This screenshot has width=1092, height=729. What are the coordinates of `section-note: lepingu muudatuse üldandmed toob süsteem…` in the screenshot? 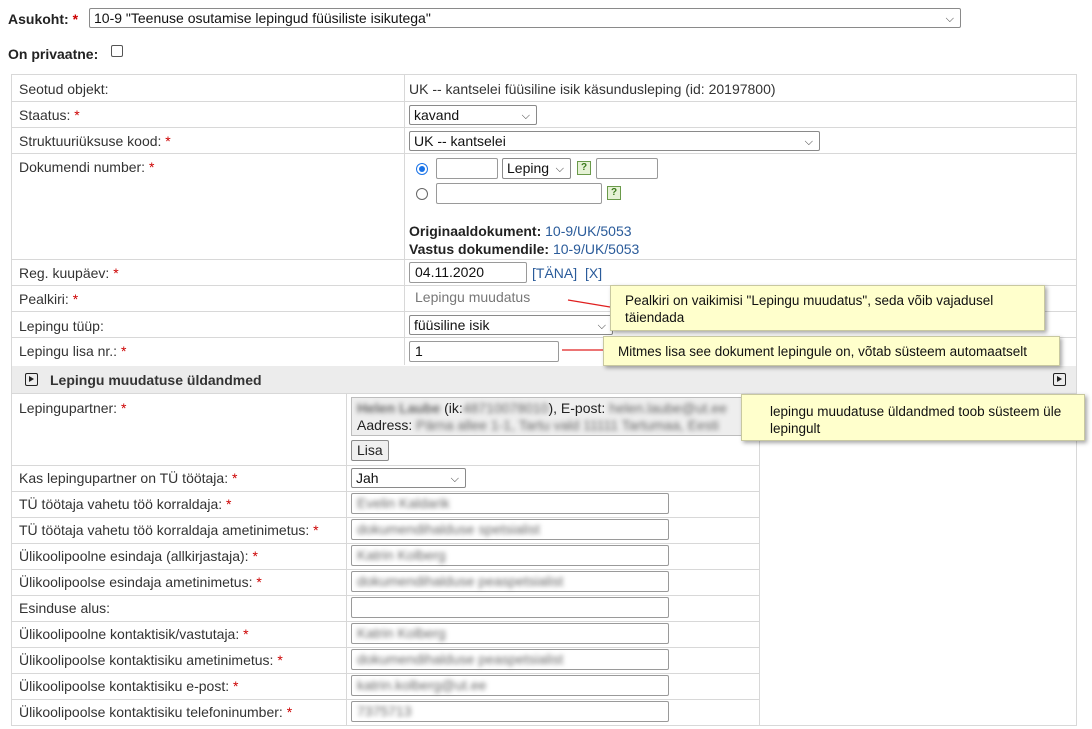 It's located at (913, 417).